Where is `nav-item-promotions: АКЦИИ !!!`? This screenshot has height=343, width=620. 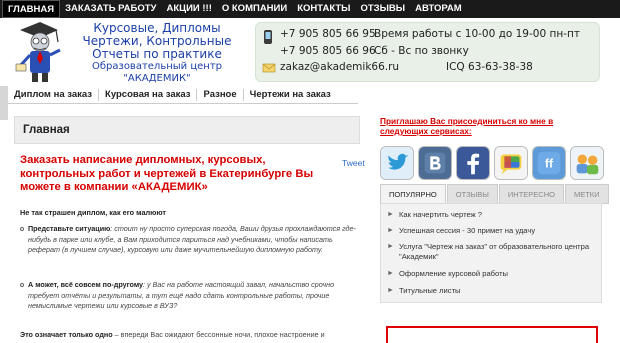
nav-item-promotions: АКЦИИ !!! is located at coordinates (188, 9).